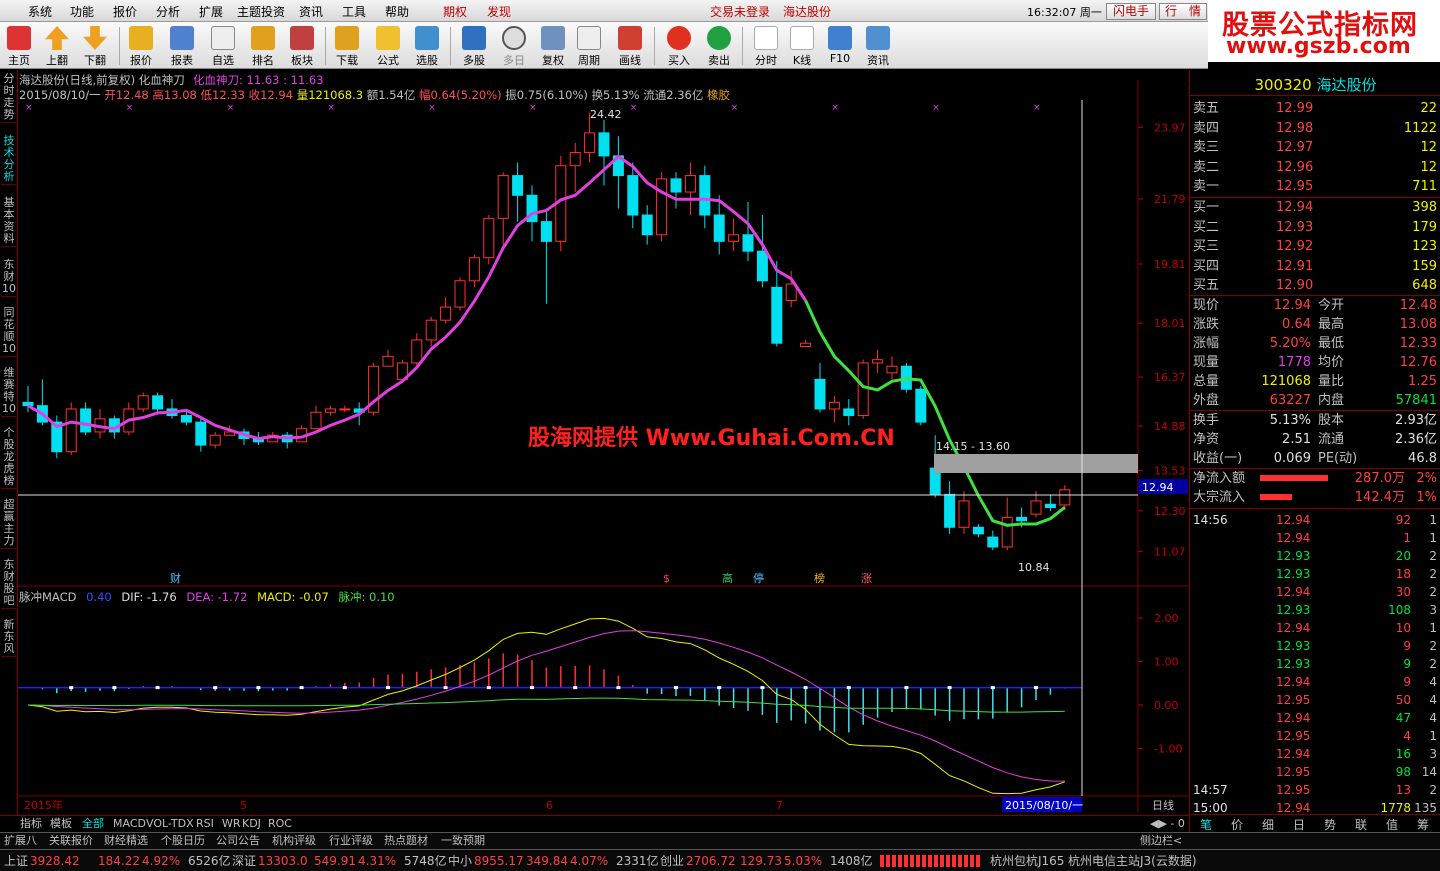 This screenshot has height=871, width=1440. I want to click on menu-theme: 主题投资, so click(261, 11).